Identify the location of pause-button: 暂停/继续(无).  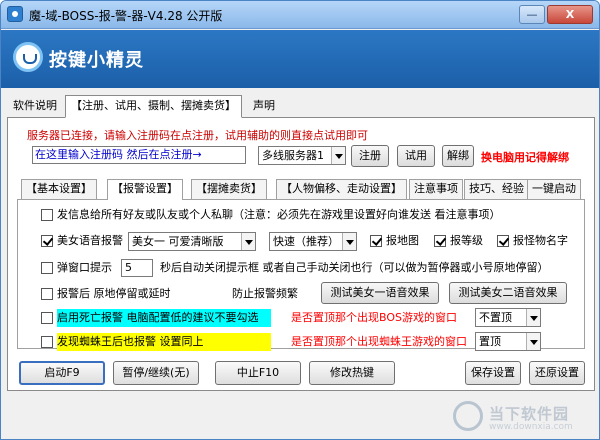
(156, 373).